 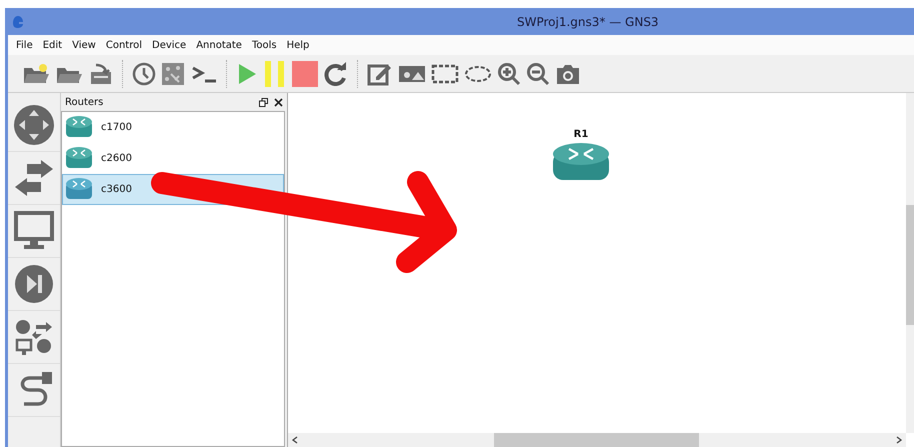 I want to click on scroll-left-icon, so click(x=295, y=440).